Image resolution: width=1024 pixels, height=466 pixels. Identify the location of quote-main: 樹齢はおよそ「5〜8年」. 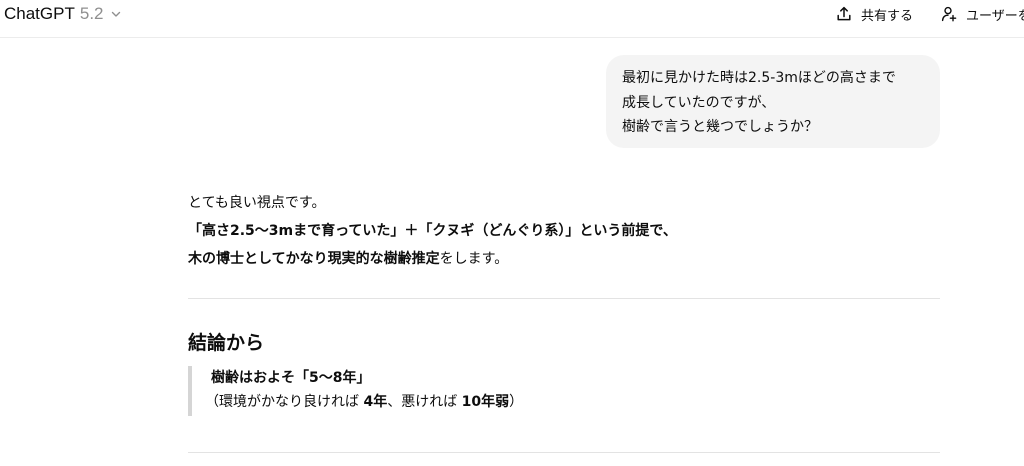
(291, 378).